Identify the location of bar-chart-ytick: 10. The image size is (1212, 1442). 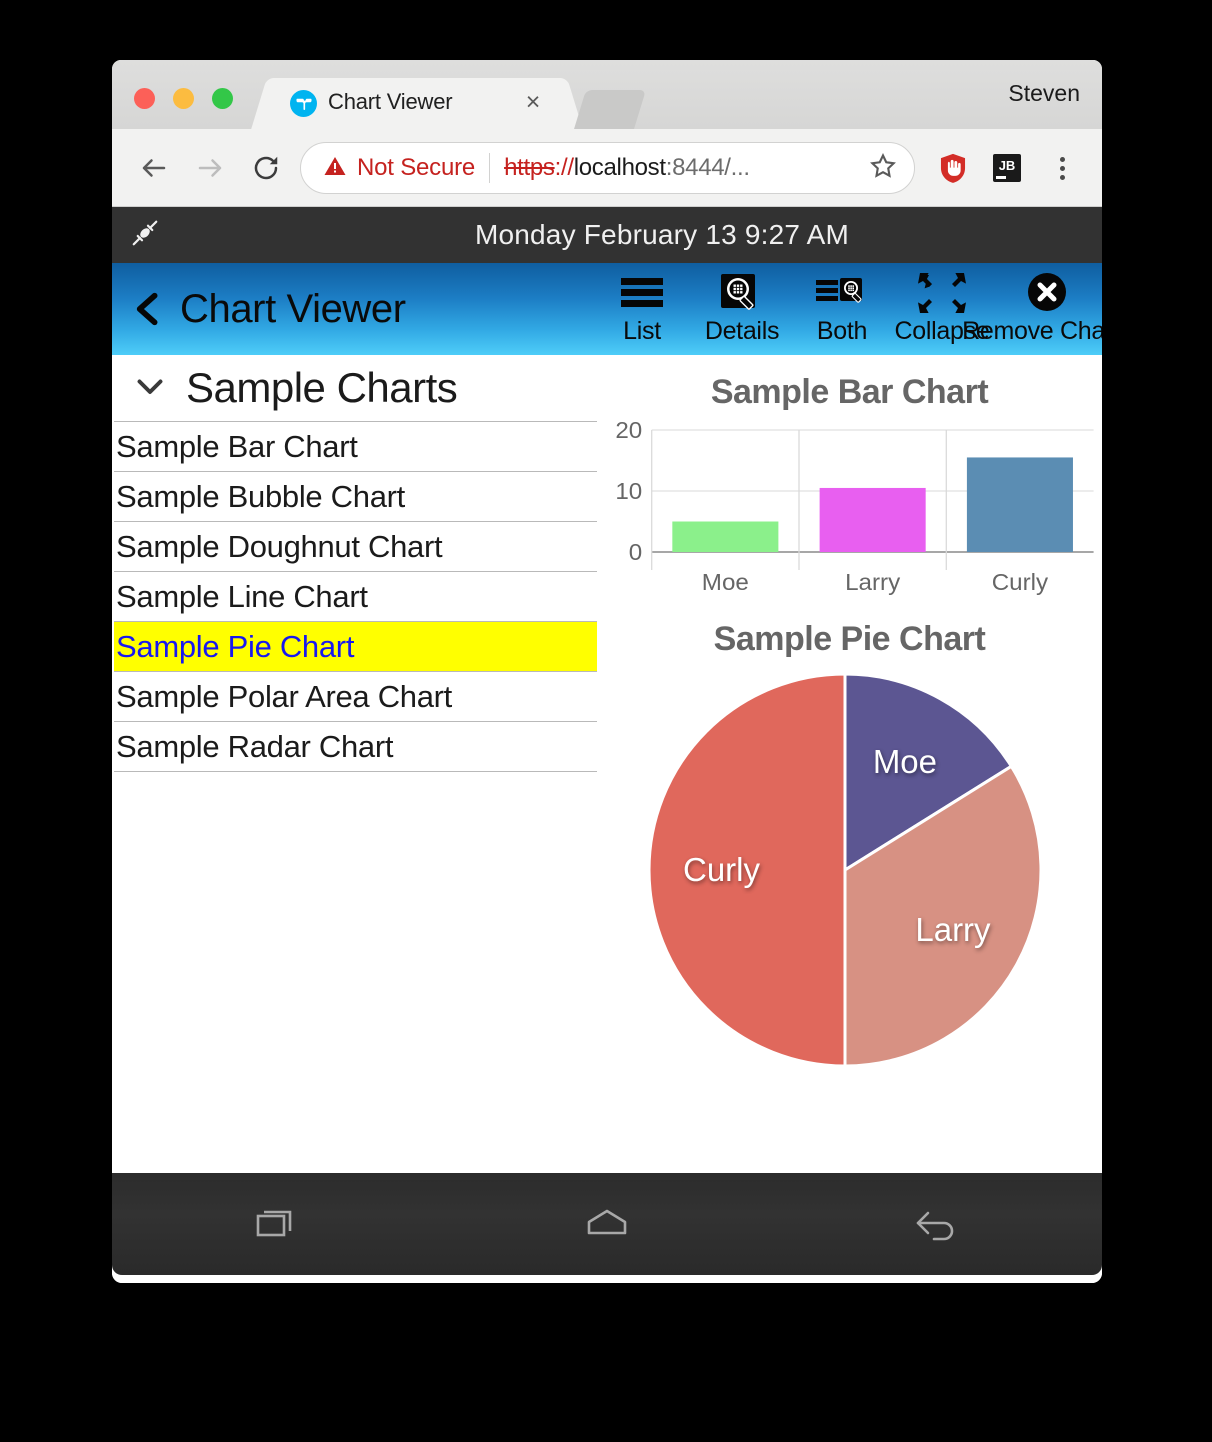
(628, 492).